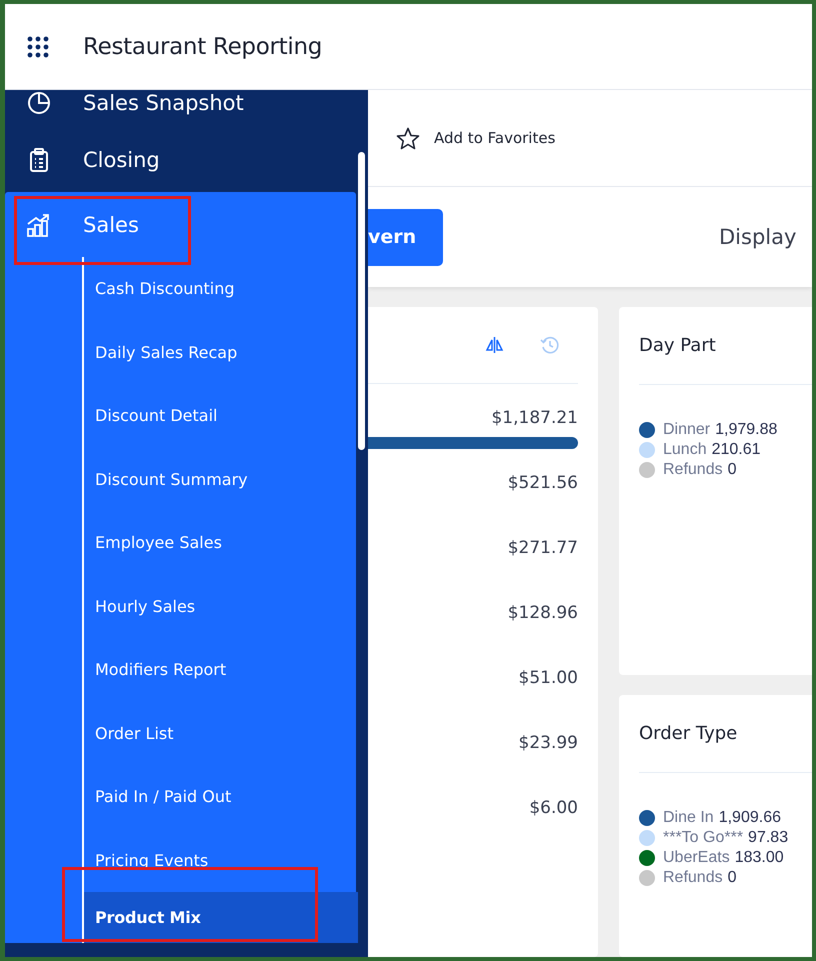  What do you see at coordinates (548, 743) in the screenshot?
I see `sales-value: $23.99` at bounding box center [548, 743].